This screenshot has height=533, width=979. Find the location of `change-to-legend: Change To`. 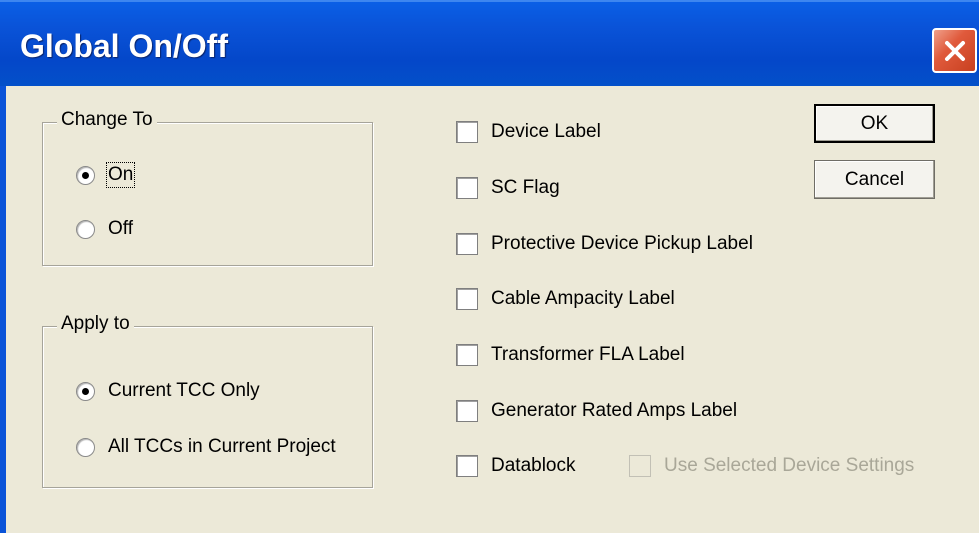

change-to-legend: Change To is located at coordinates (107, 120).